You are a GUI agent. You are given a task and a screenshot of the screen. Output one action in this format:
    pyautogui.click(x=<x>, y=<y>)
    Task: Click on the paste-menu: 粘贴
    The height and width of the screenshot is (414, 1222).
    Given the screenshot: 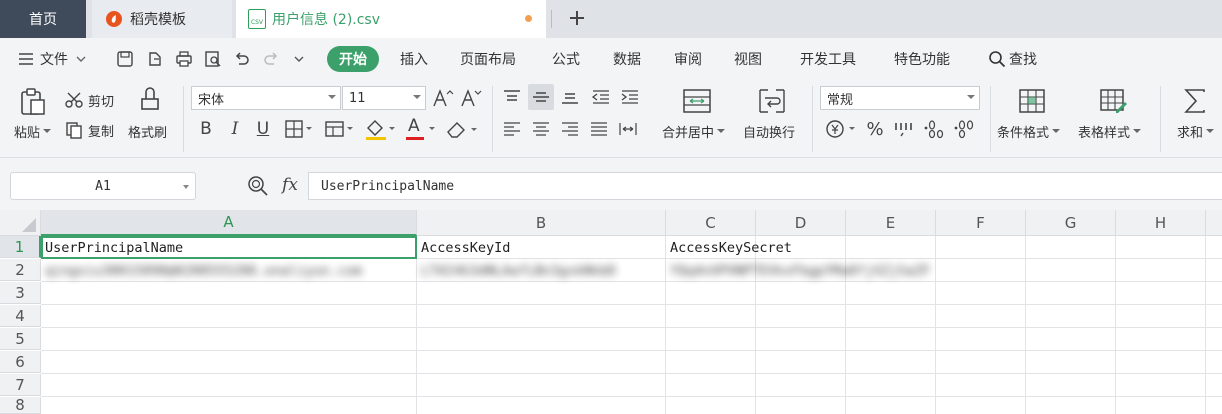 What is the action you would take?
    pyautogui.click(x=33, y=131)
    